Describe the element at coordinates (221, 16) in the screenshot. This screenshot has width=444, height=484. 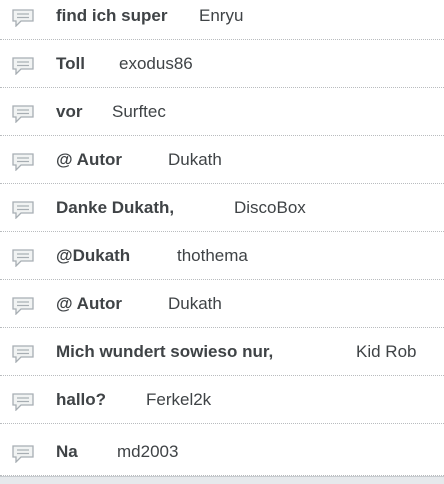
I see `comment-author: Enryu` at that location.